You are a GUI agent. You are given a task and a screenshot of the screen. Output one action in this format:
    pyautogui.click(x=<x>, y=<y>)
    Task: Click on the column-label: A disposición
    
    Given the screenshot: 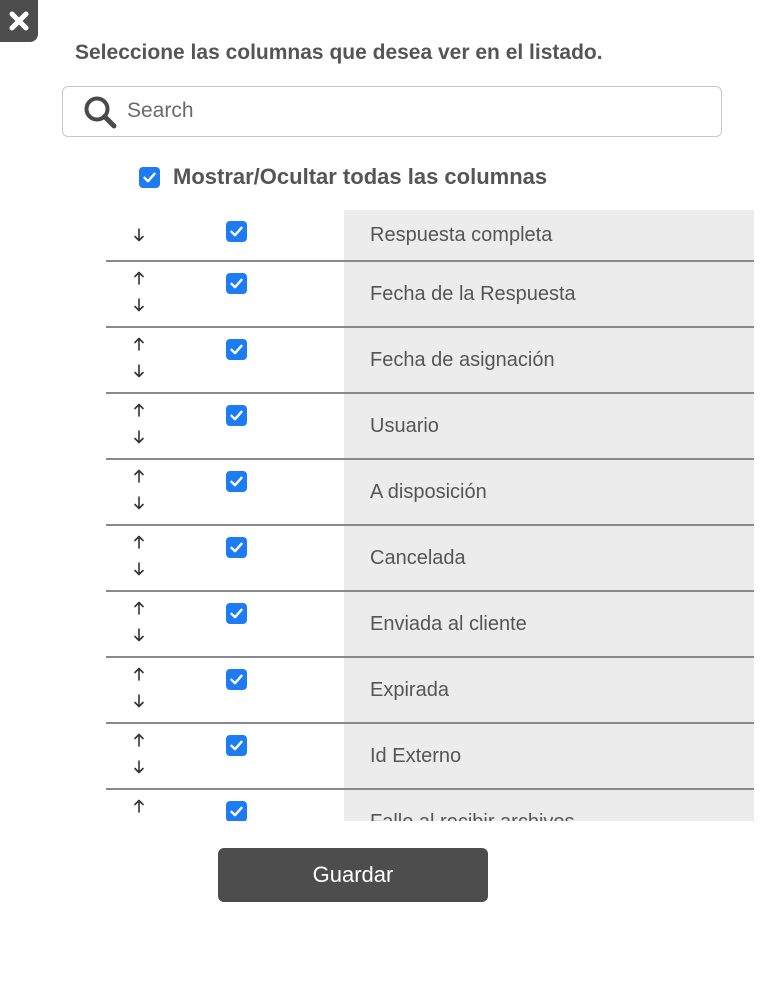 What is the action you would take?
    pyautogui.click(x=428, y=492)
    